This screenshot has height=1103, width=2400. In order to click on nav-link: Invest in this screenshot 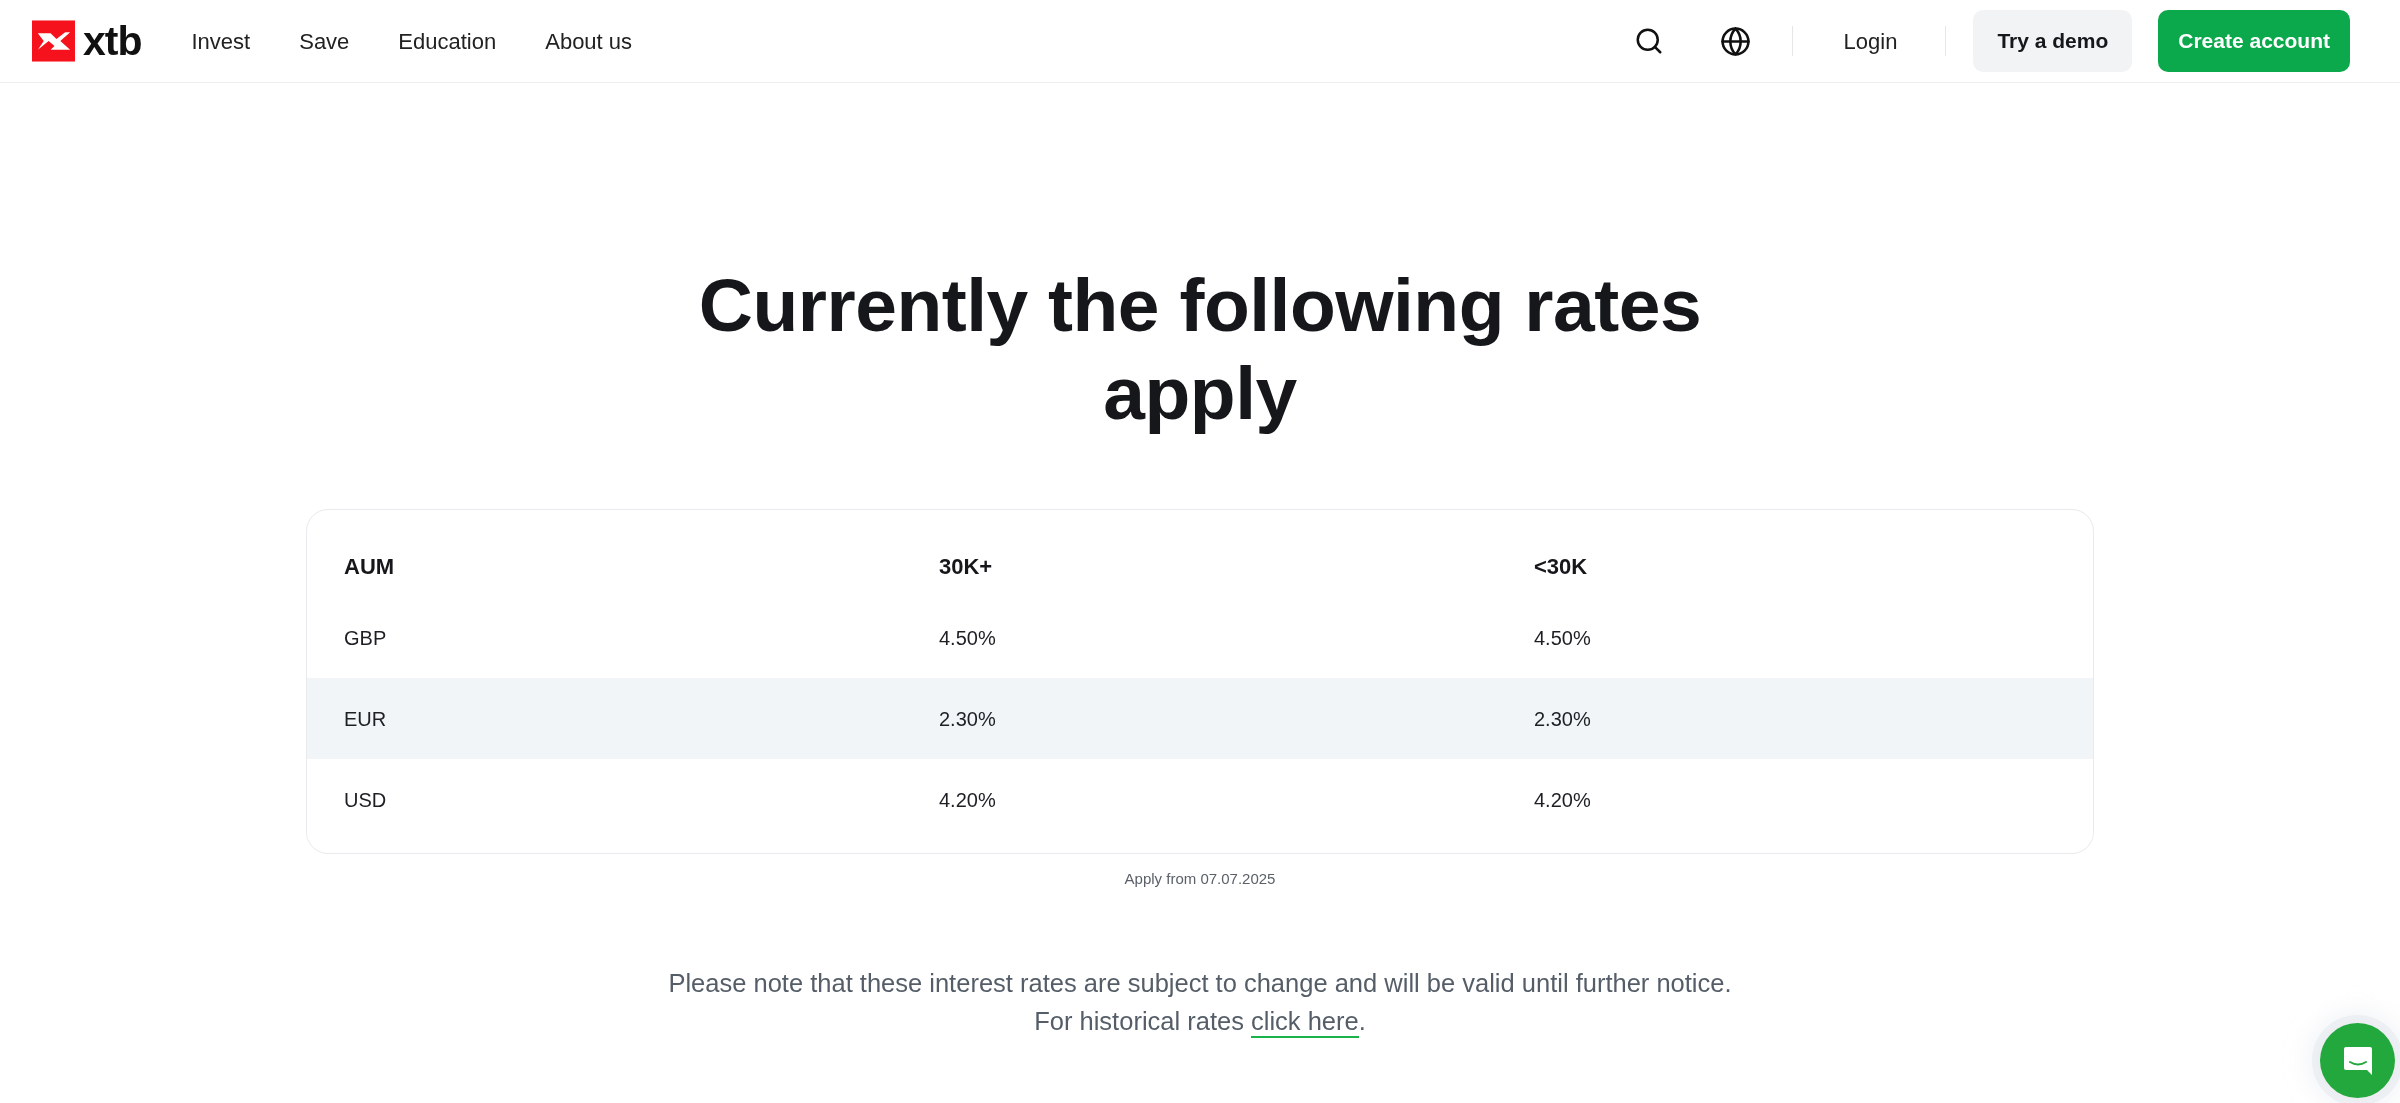, I will do `click(221, 41)`.